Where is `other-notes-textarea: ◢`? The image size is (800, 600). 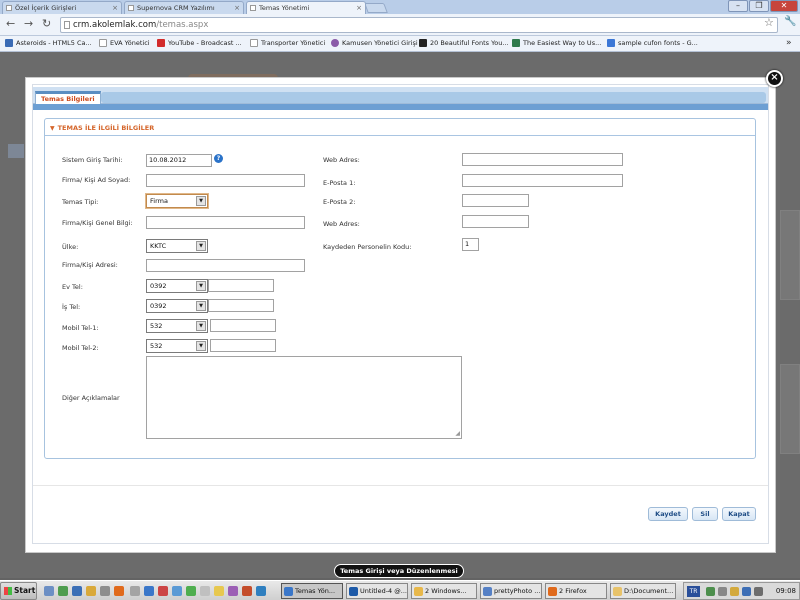
other-notes-textarea: ◢ is located at coordinates (304, 397).